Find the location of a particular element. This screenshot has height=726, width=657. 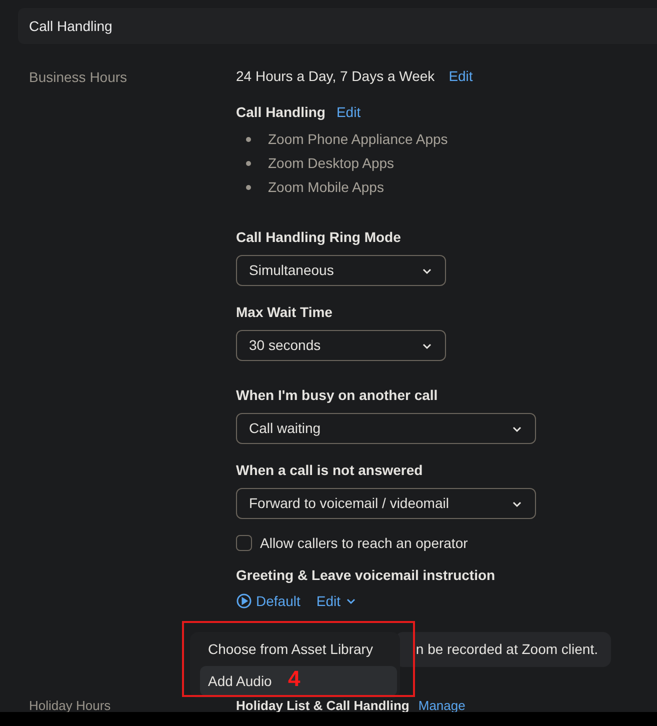

subsection-title: Holiday List & Call Handling is located at coordinates (323, 705).